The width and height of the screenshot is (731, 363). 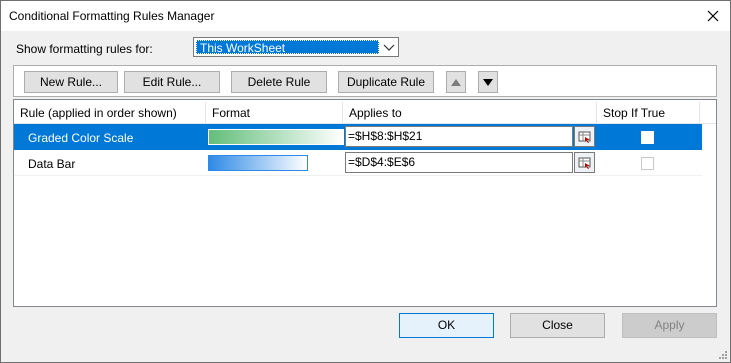 I want to click on close-icon, so click(x=713, y=16).